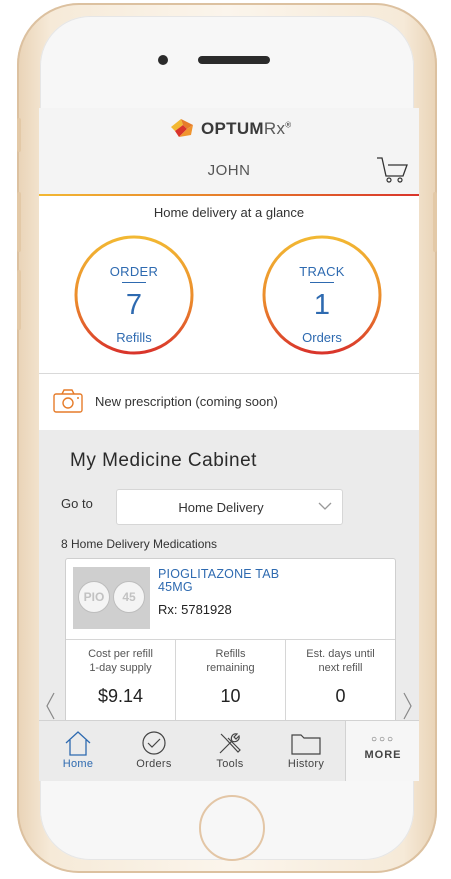  Describe the element at coordinates (134, 305) in the screenshot. I see `order-count: 7` at that location.